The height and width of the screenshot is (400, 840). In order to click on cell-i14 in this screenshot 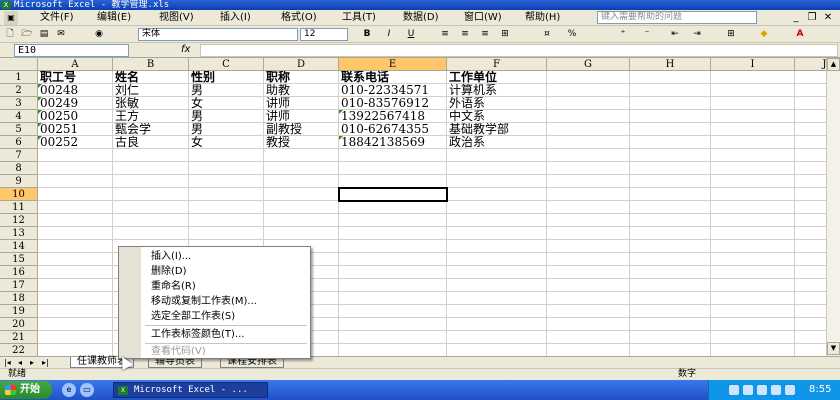, I will do `click(753, 246)`.